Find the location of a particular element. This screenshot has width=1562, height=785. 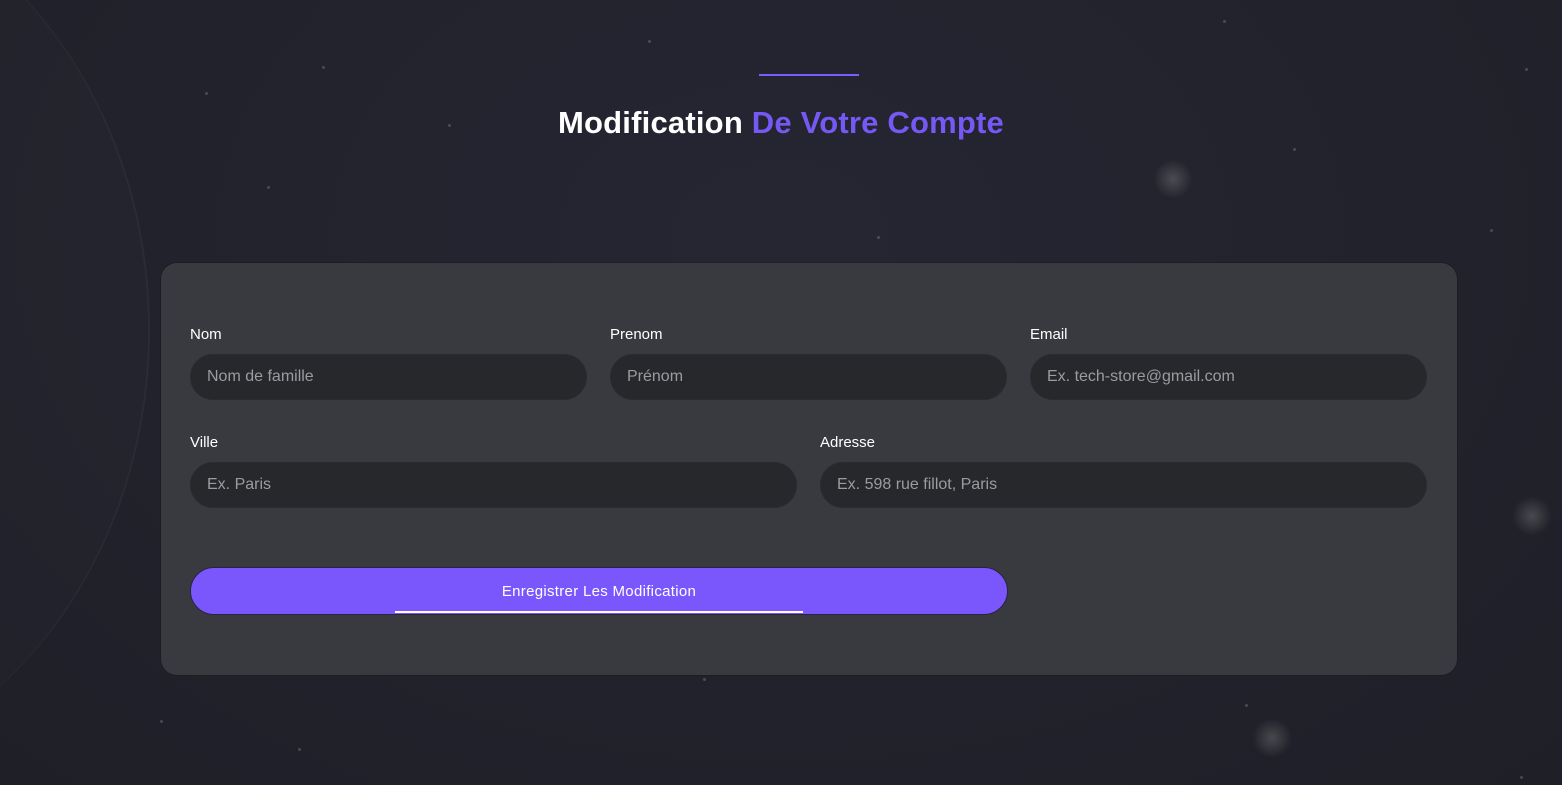

prenom-field: Prenom is located at coordinates (808, 363).